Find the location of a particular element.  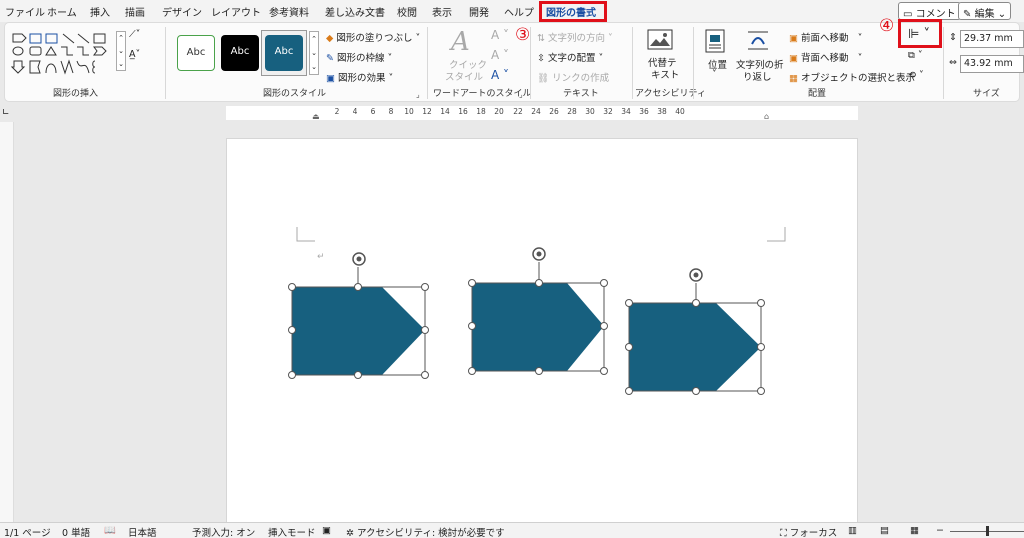

zoom-slider-thumb is located at coordinates (987, 531).